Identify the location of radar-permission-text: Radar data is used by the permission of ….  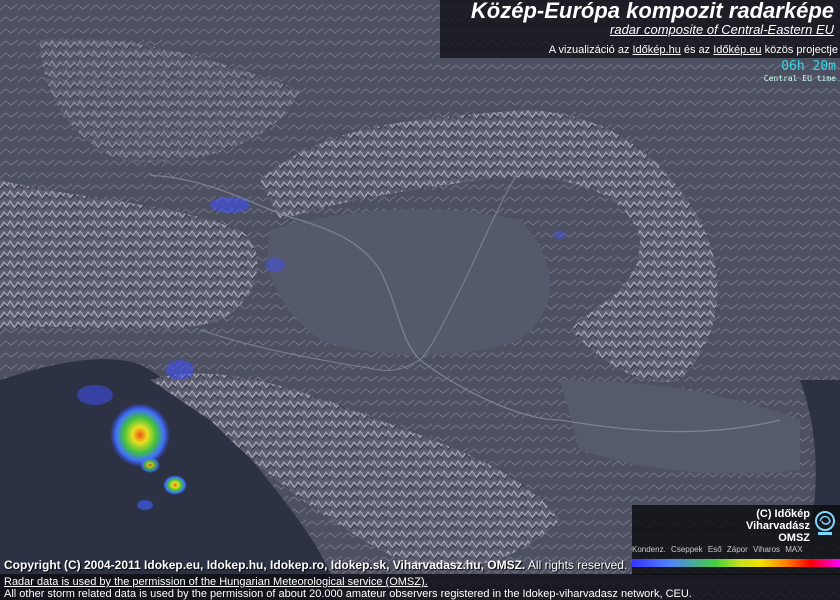
(216, 582).